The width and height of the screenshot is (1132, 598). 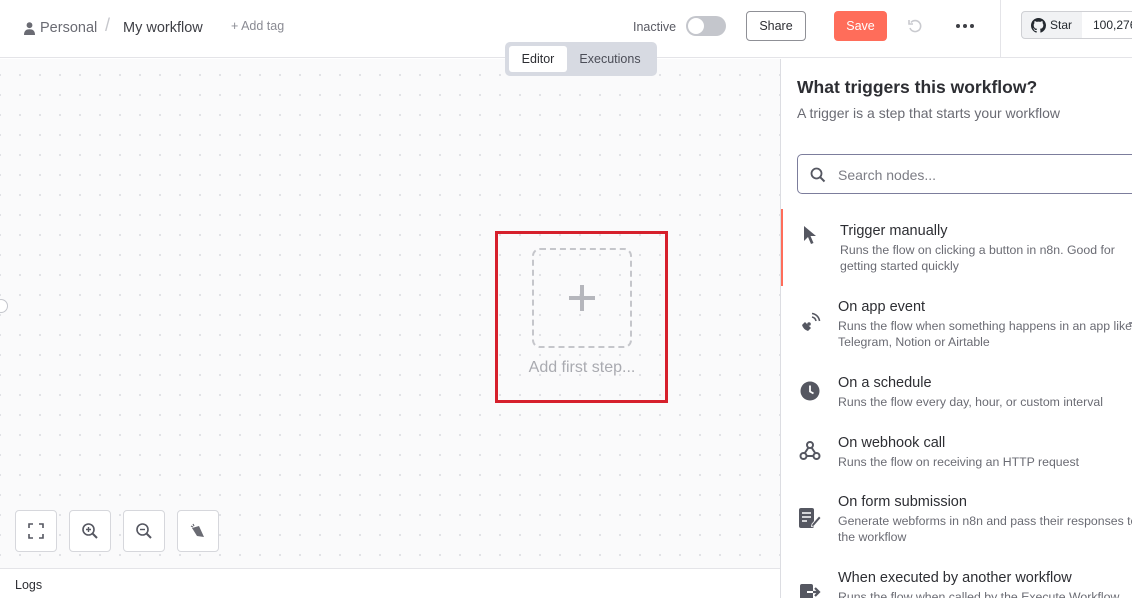 I want to click on trigger-name: On a schedule, so click(x=885, y=383).